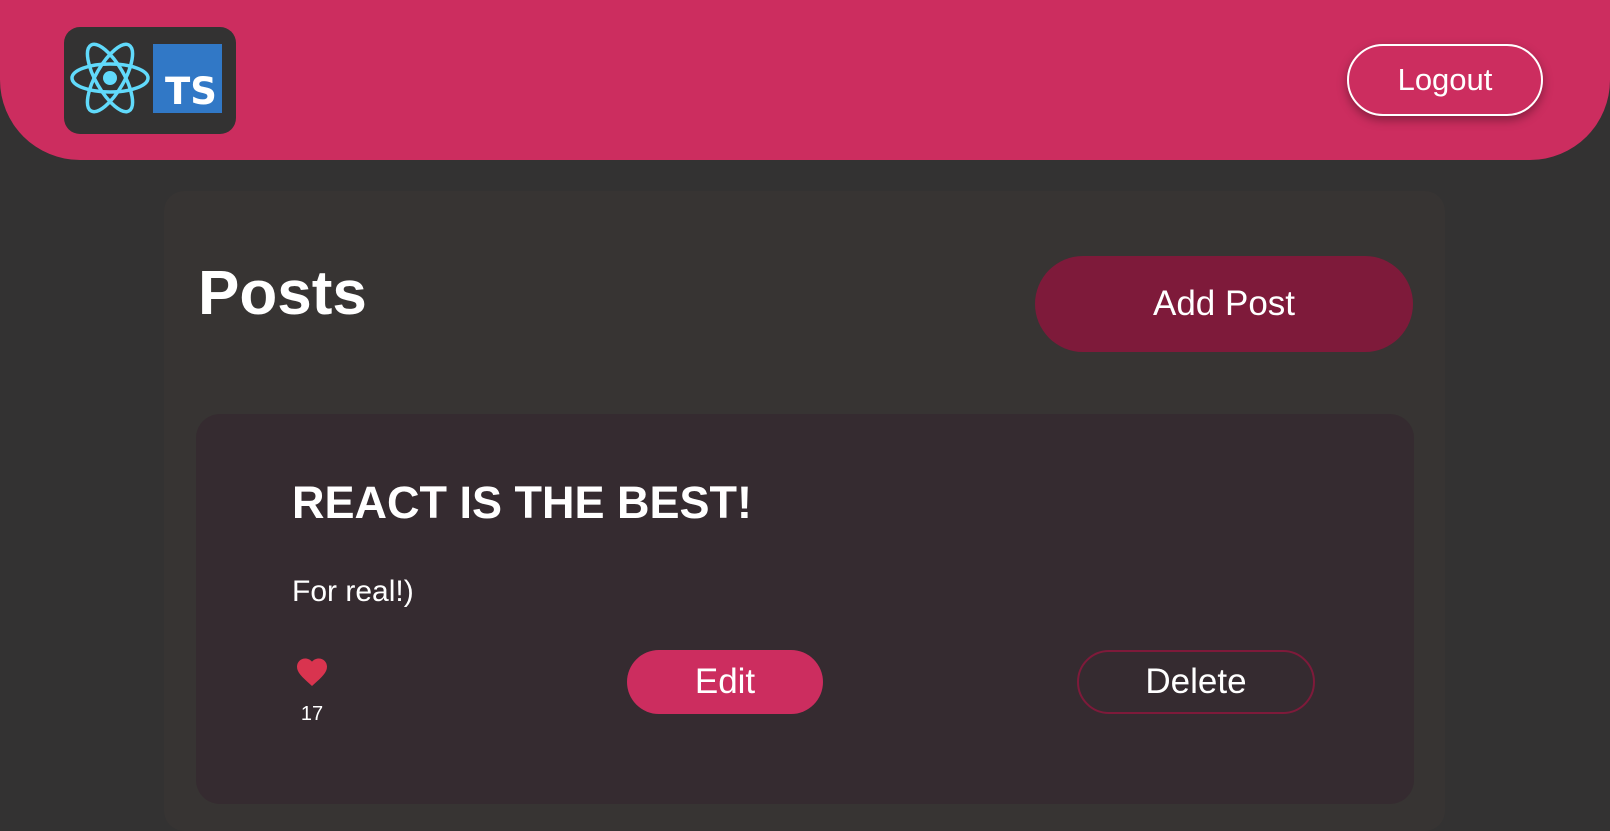 The image size is (1610, 831). I want to click on edit-button: Edit, so click(725, 682).